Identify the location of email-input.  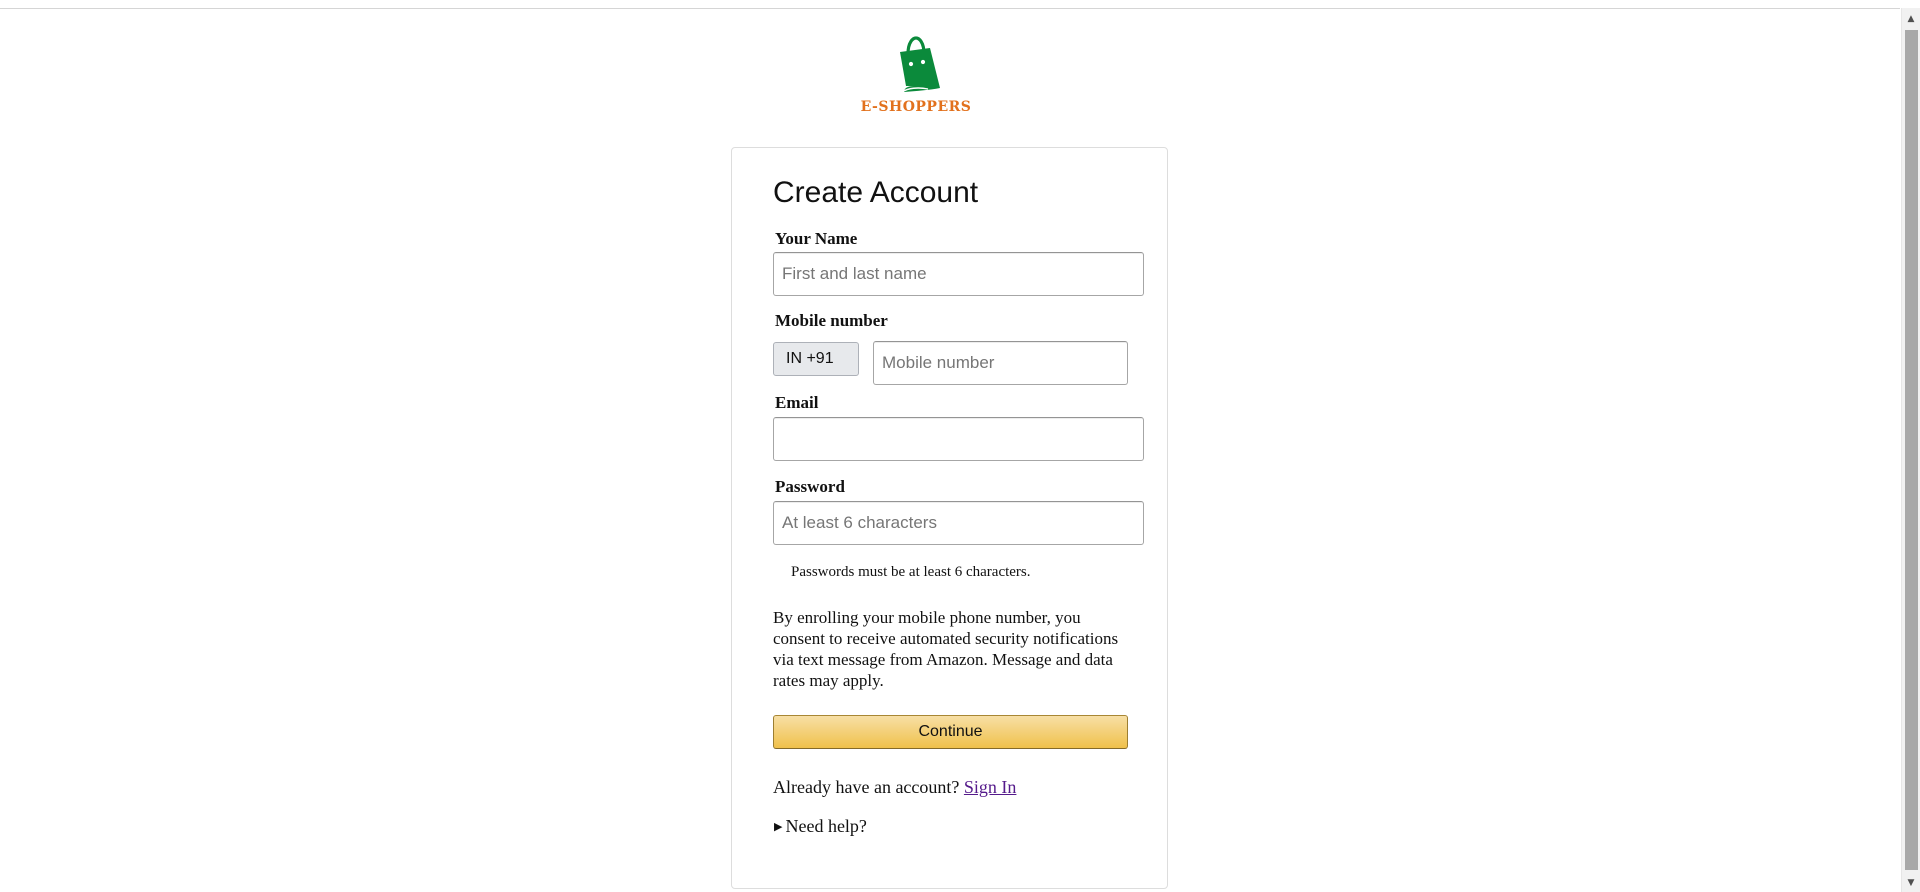
(958, 439).